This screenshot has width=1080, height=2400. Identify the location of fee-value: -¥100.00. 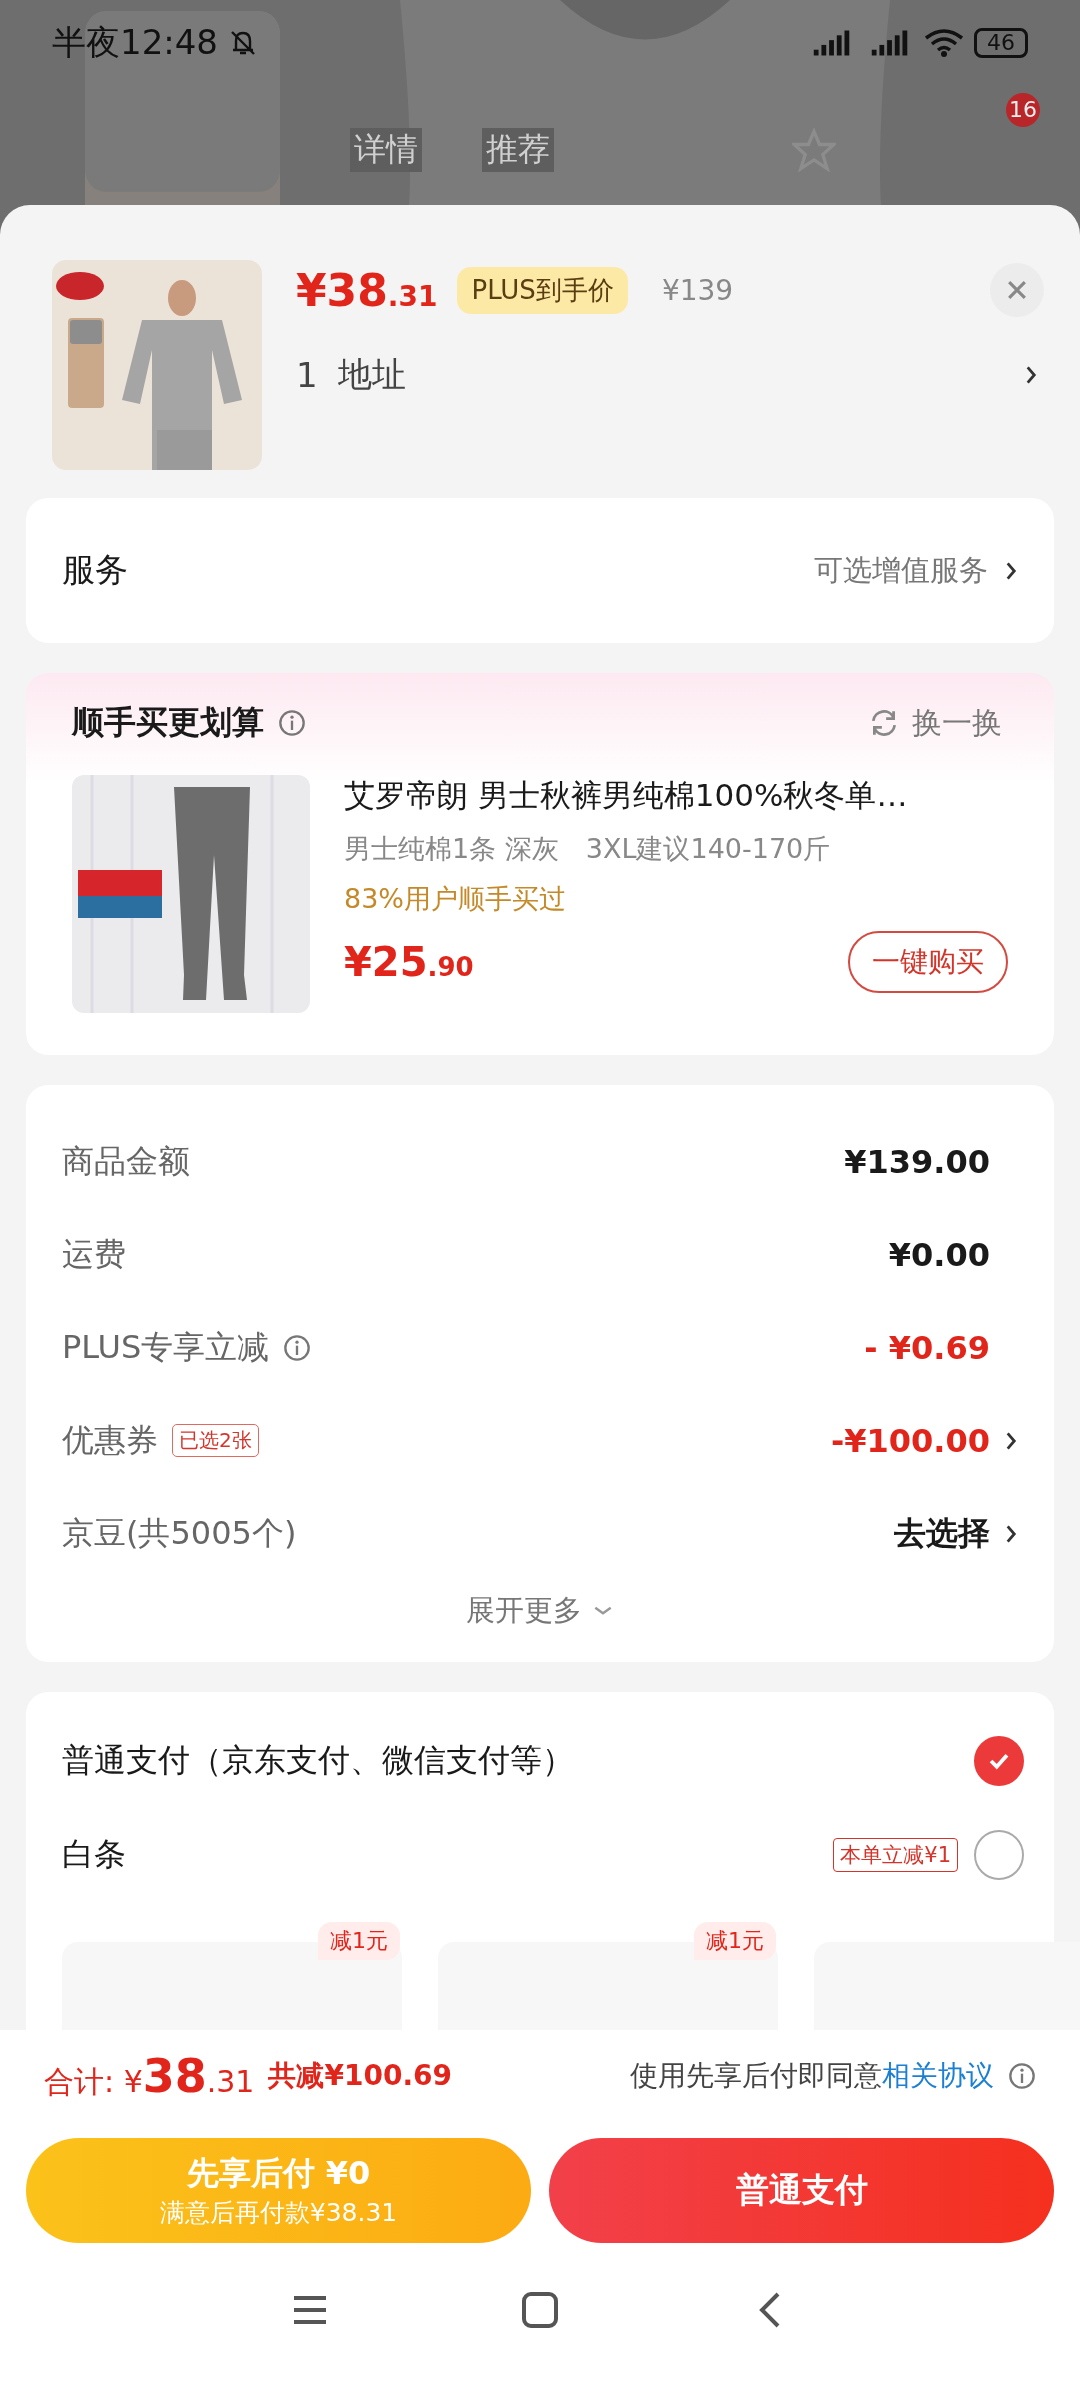
(910, 1440).